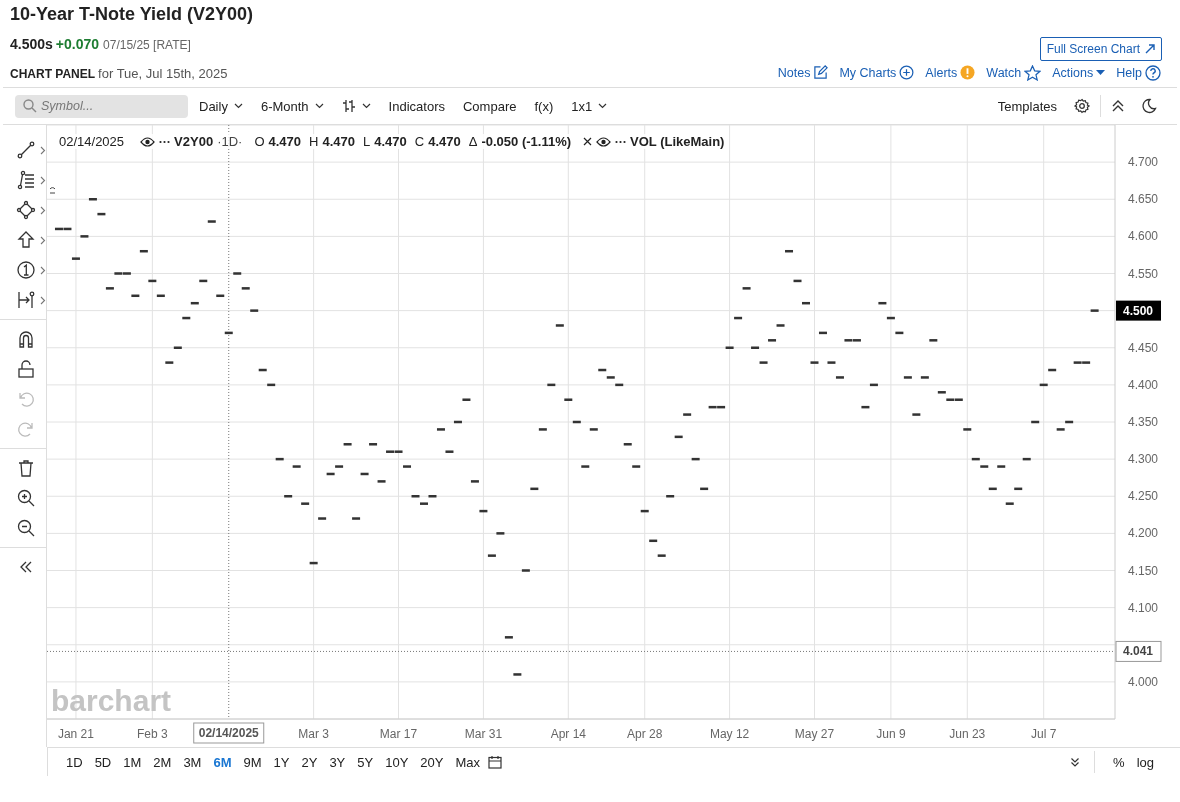  Describe the element at coordinates (416, 106) in the screenshot. I see `toolbar-button: Indicators` at that location.